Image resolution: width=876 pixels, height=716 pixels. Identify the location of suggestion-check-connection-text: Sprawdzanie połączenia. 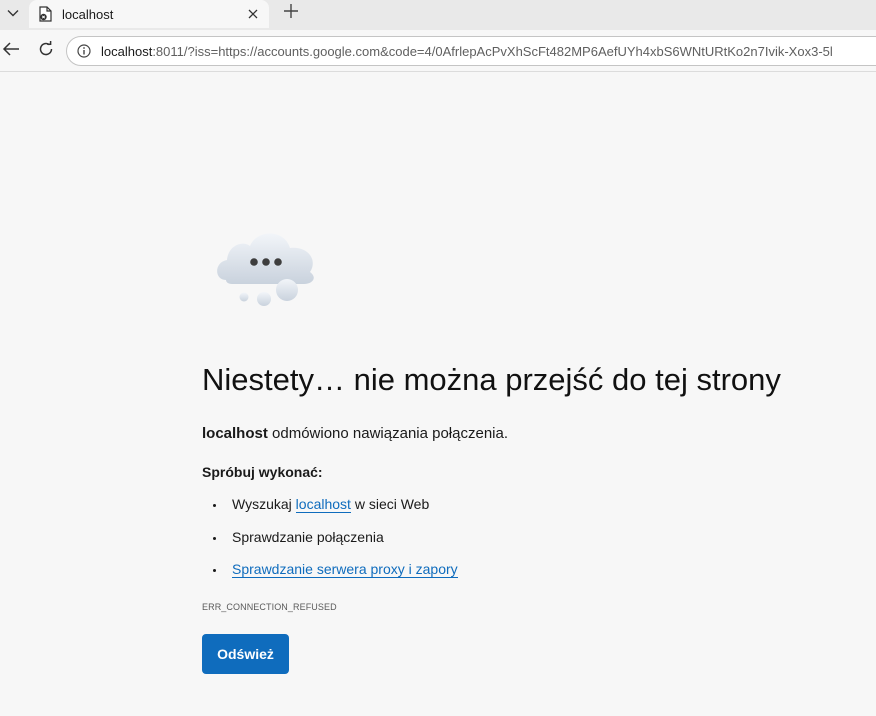
(308, 536).